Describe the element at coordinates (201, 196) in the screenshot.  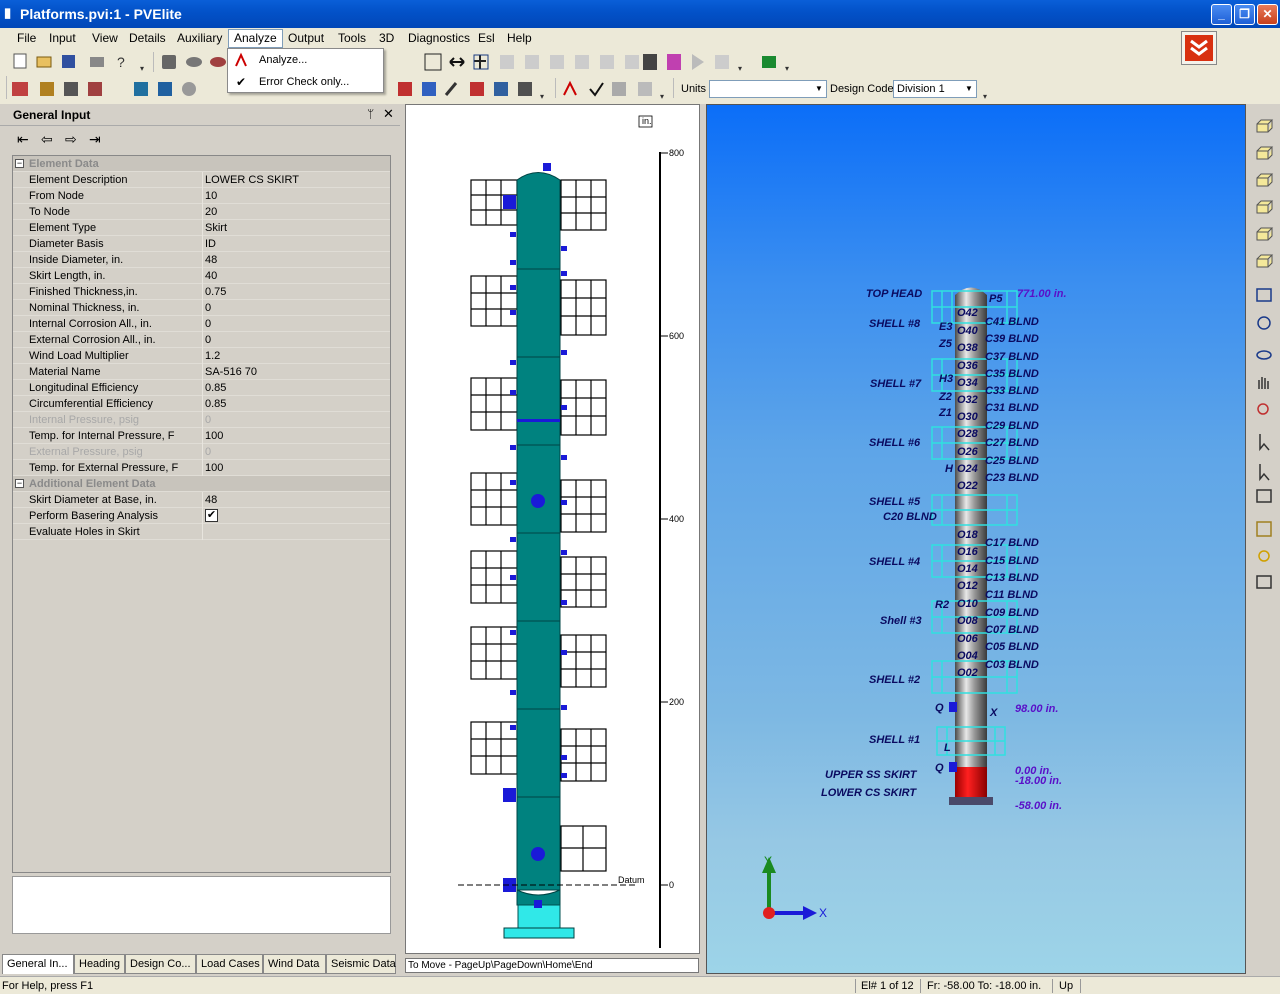
I see `property-row: From Node 10` at that location.